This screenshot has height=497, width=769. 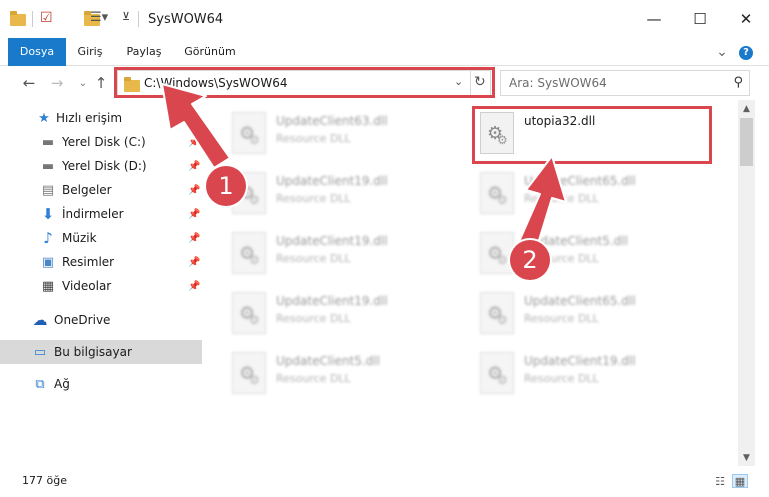 I want to click on scroll-down-icon: ▼, so click(x=746, y=457).